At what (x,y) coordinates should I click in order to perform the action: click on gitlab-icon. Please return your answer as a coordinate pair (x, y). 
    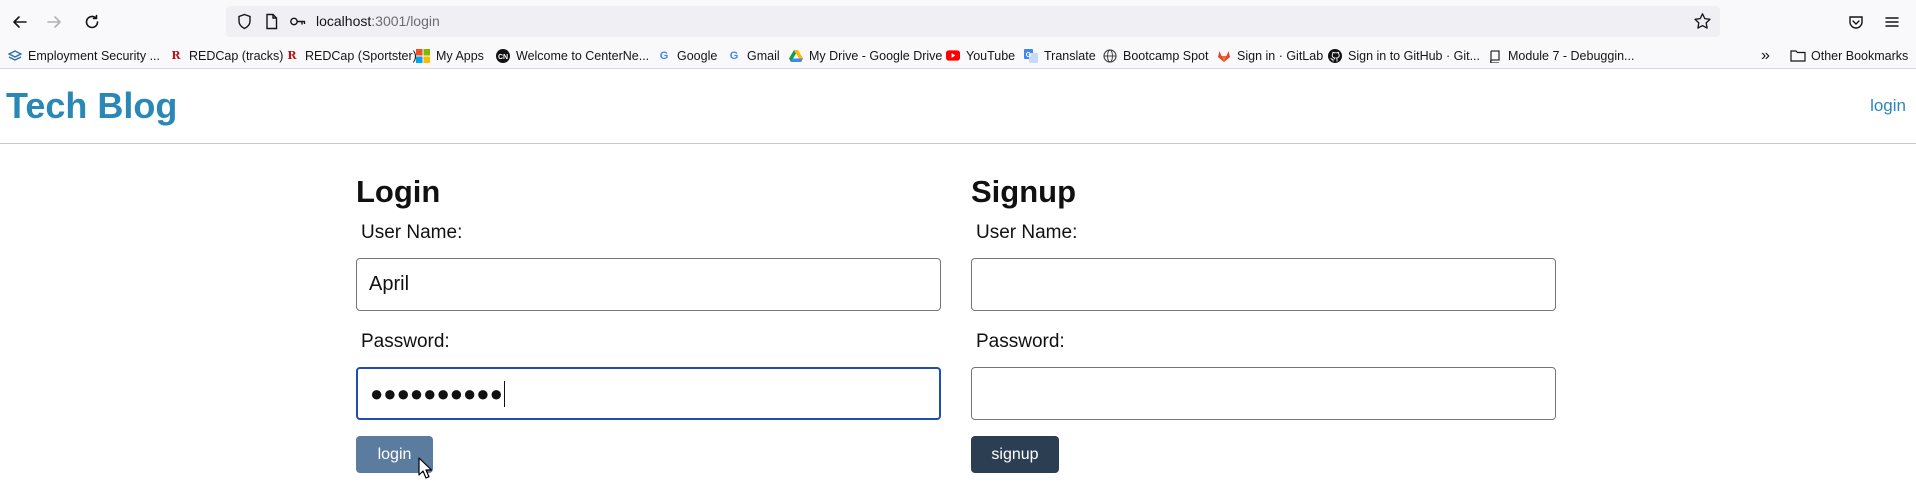
    Looking at the image, I should click on (1224, 56).